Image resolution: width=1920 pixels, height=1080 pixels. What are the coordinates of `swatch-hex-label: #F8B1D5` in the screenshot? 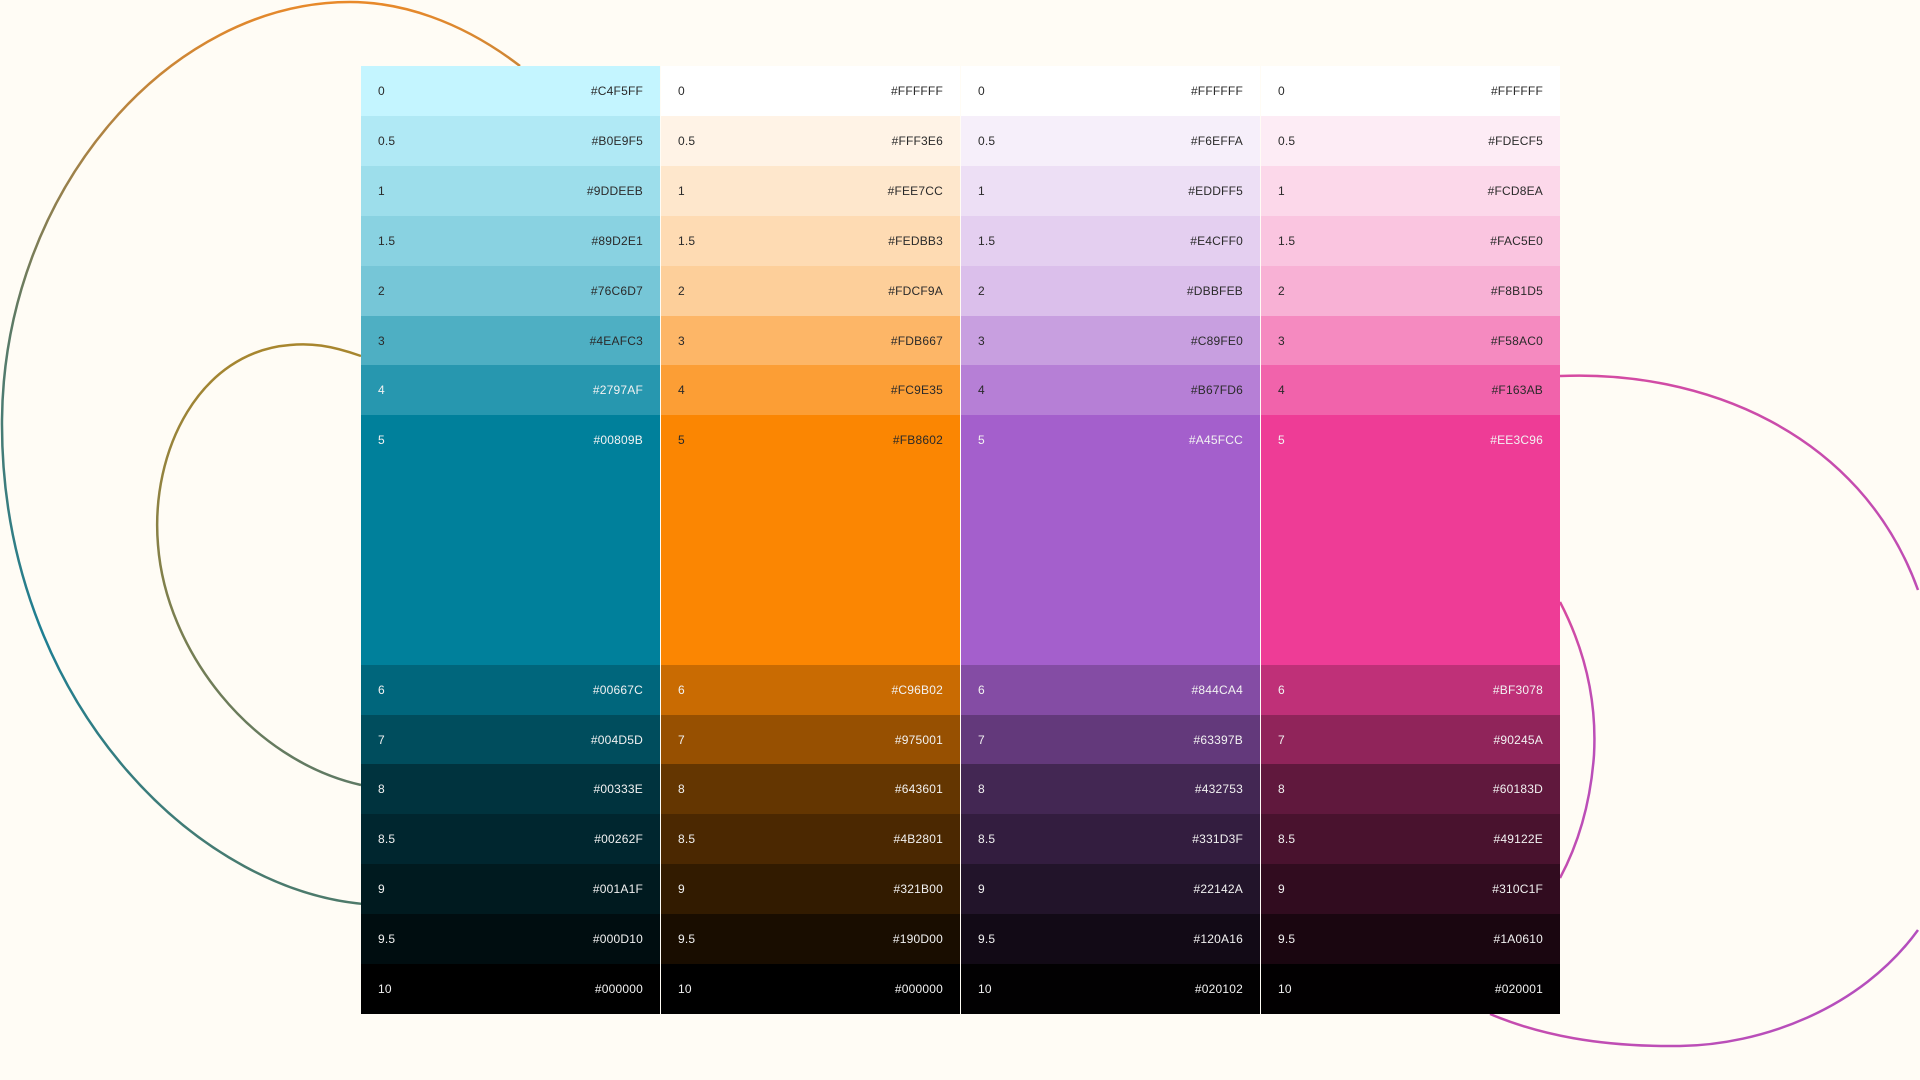 It's located at (1516, 290).